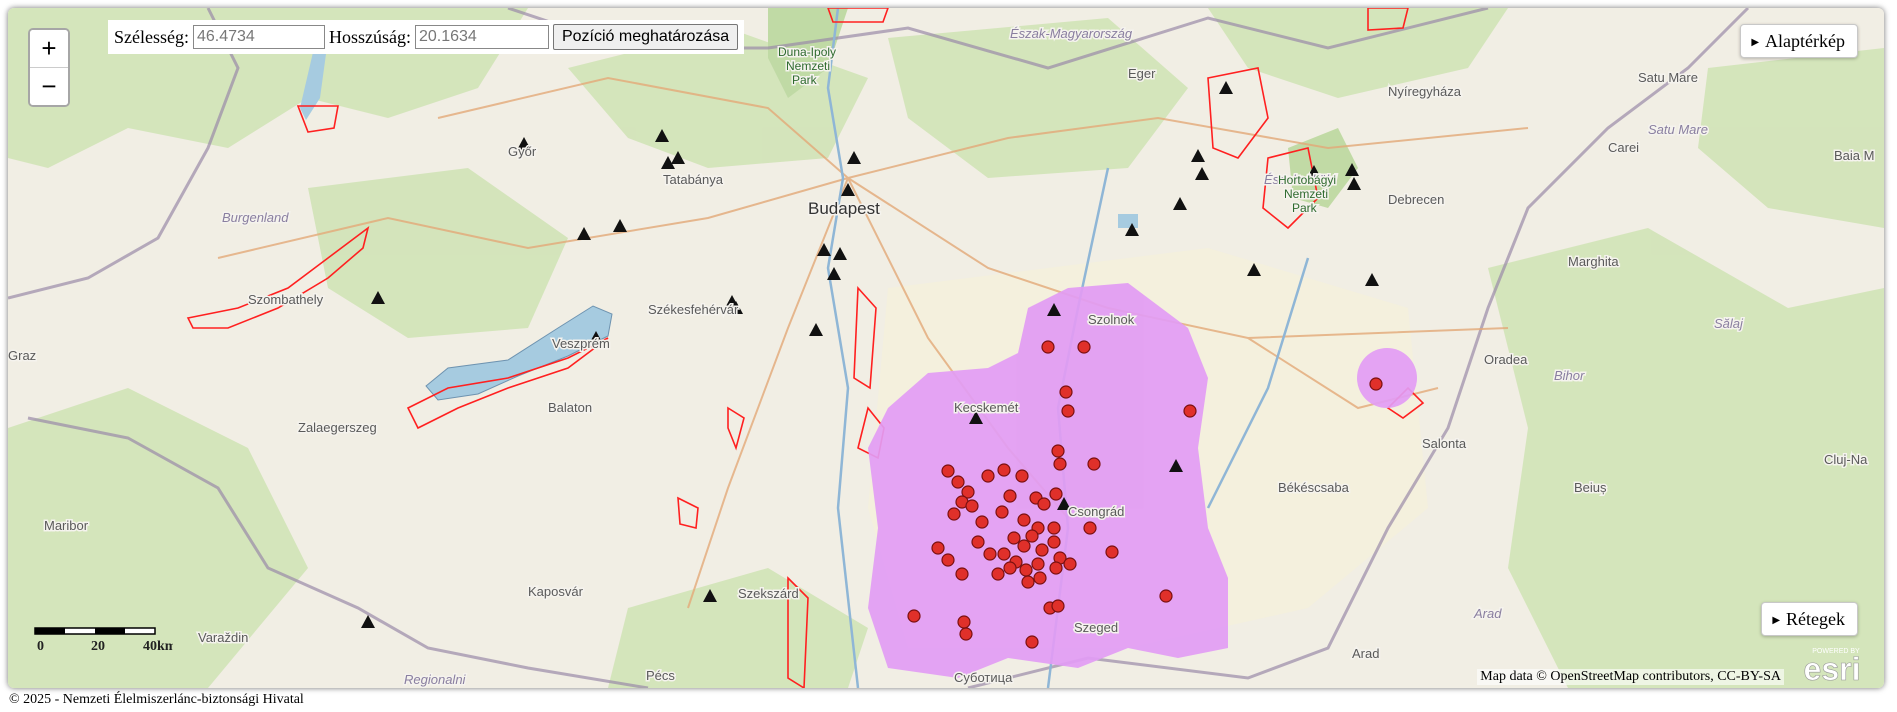 The height and width of the screenshot is (712, 1897). What do you see at coordinates (22, 355) in the screenshot?
I see `label-graz: Graz` at bounding box center [22, 355].